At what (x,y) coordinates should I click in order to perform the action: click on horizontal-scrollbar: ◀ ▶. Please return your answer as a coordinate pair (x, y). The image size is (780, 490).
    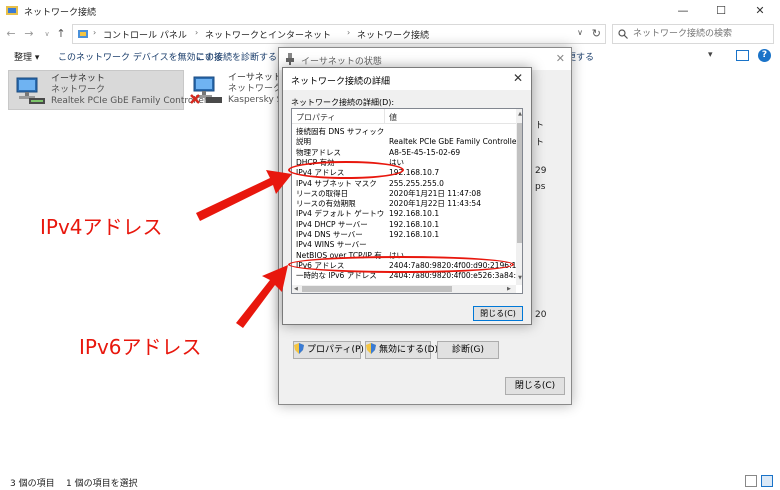
    Looking at the image, I should click on (404, 289).